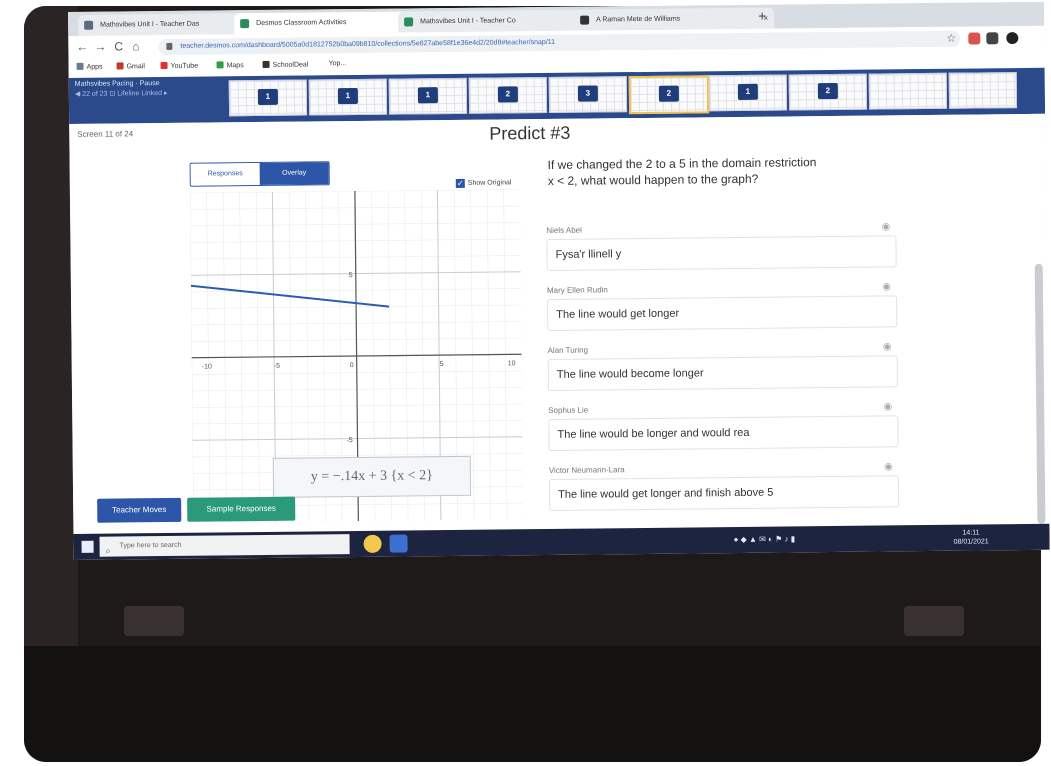 Image resolution: width=1051 pixels, height=766 pixels. I want to click on extension-icon, so click(974, 38).